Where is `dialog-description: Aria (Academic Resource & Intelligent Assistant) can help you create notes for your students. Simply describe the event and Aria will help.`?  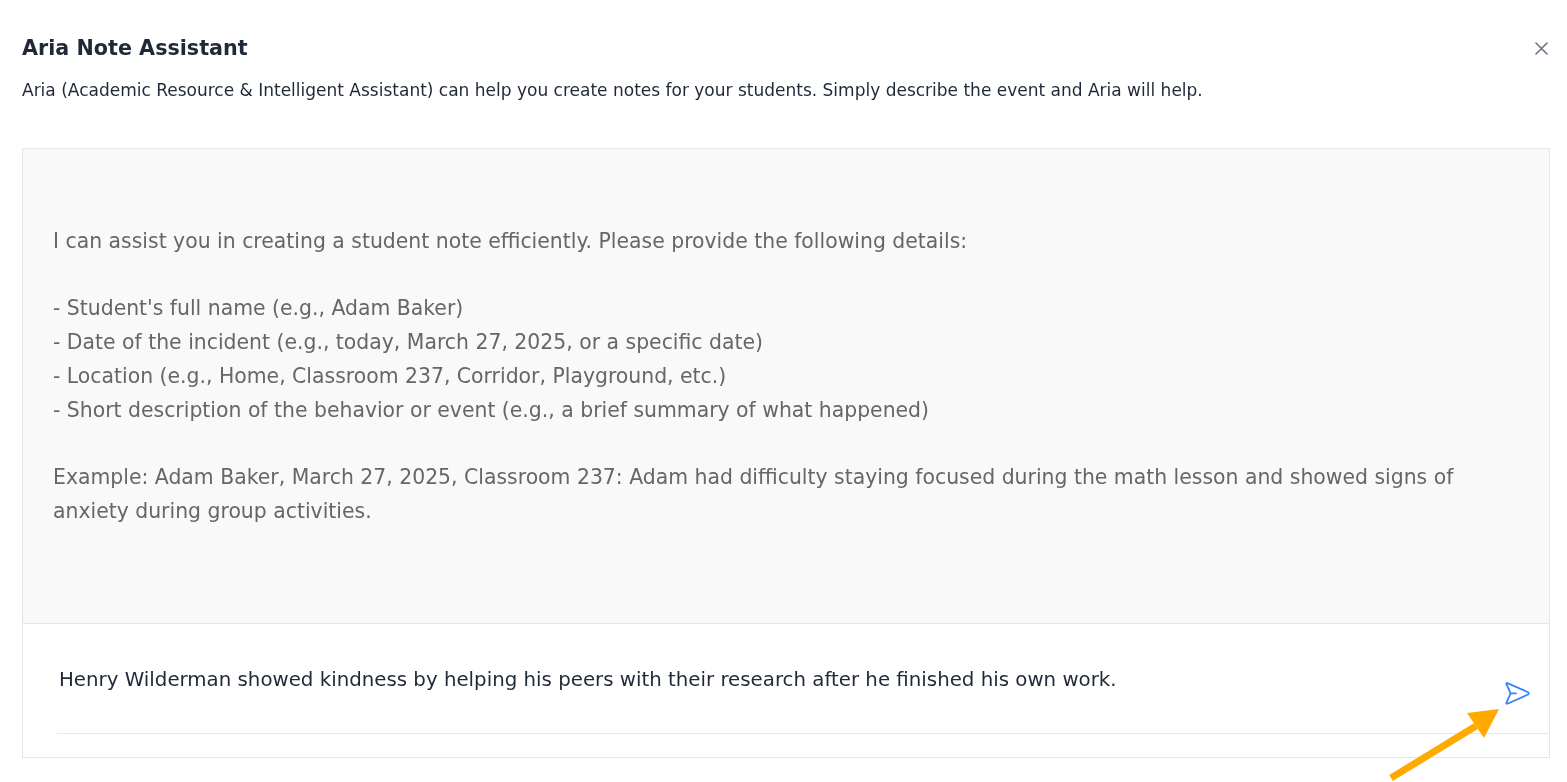 dialog-description: Aria (Academic Resource & Intelligent Assistant) can help you create notes for your students. Simply describe the event and Aria will help. is located at coordinates (613, 90).